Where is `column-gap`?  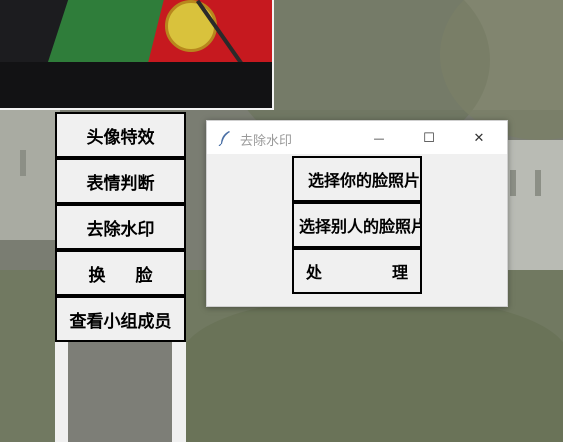 column-gap is located at coordinates (120, 392).